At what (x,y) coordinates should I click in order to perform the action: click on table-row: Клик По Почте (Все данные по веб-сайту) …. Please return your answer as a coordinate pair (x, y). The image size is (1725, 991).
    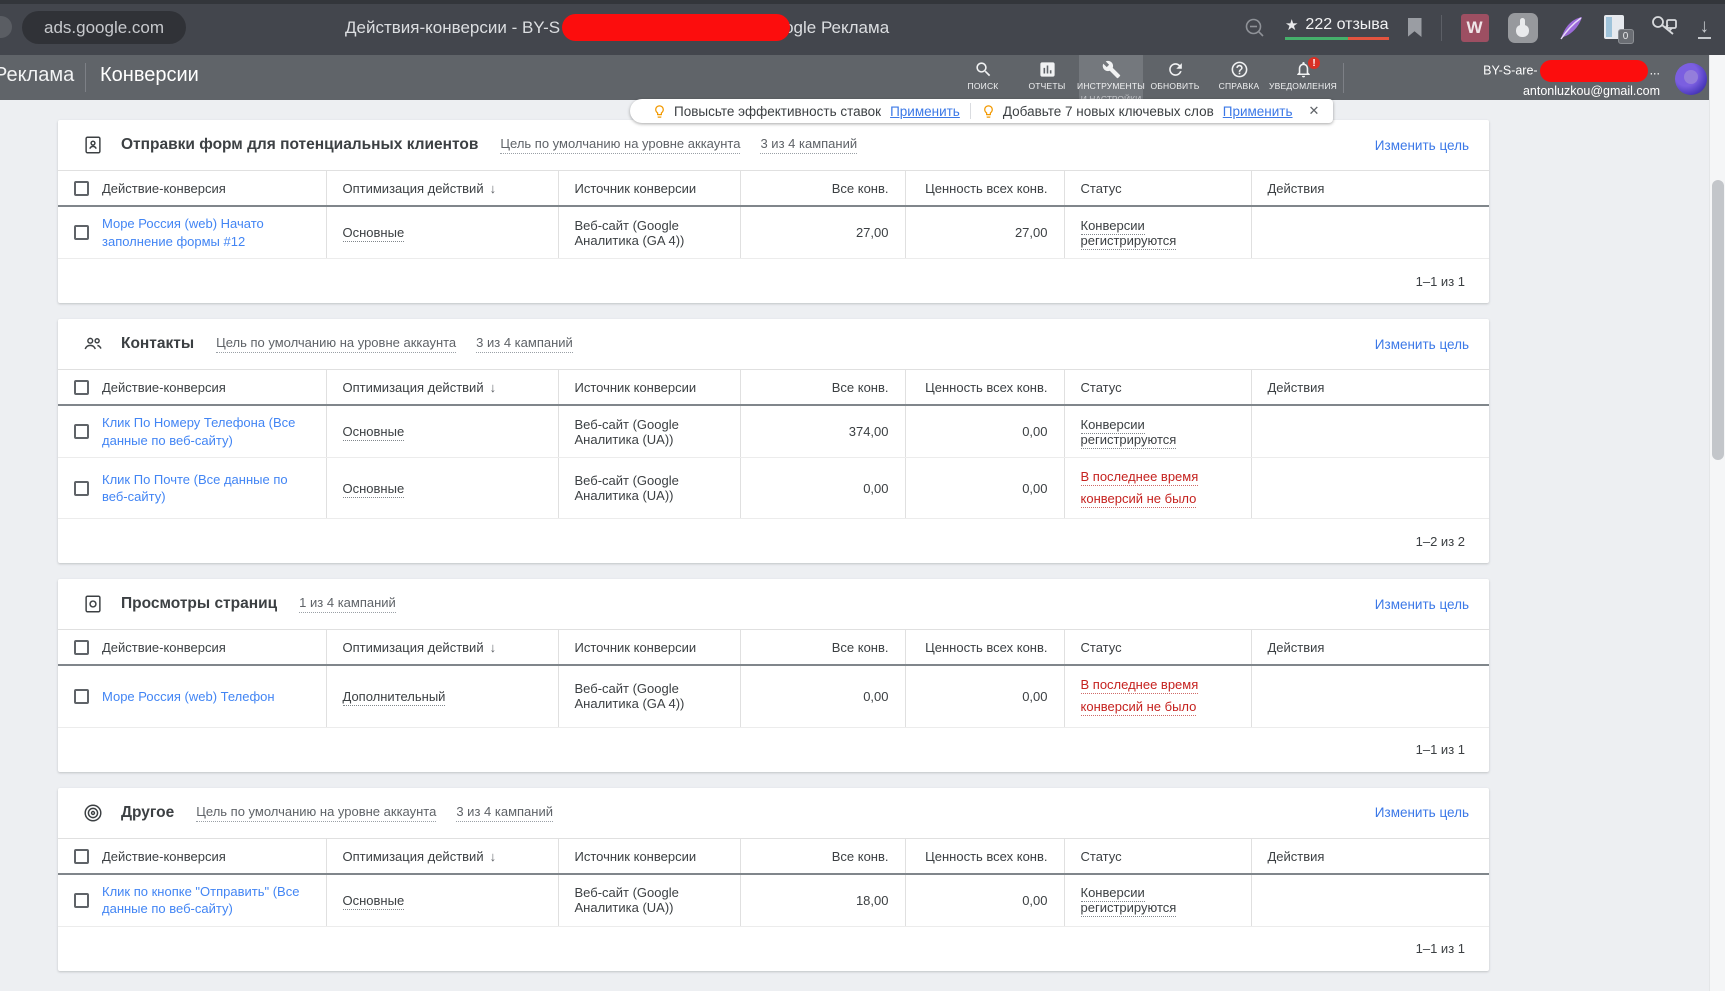
    Looking at the image, I should click on (773, 488).